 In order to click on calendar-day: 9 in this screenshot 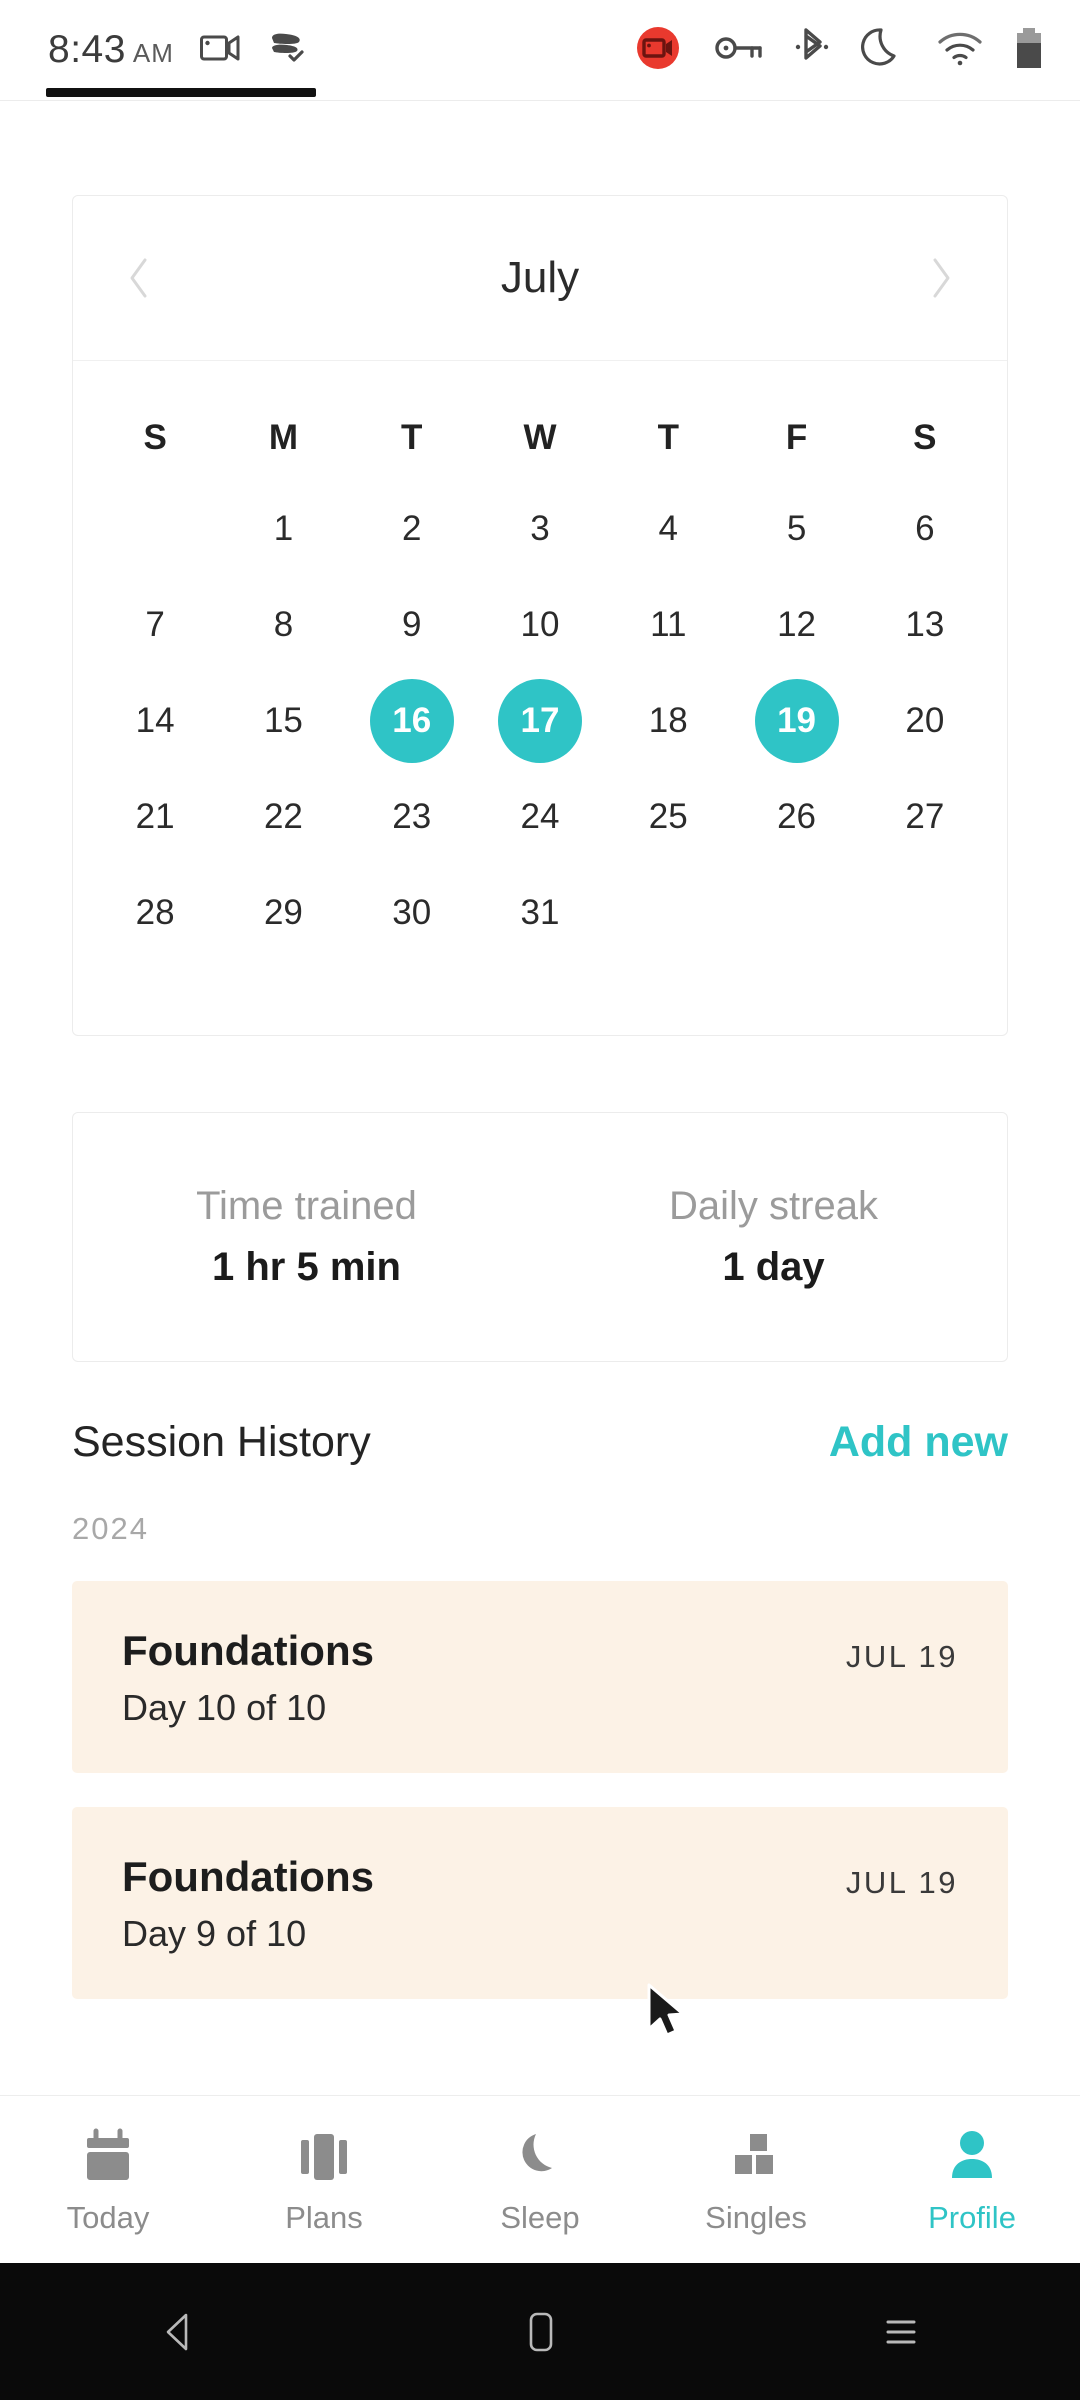, I will do `click(412, 625)`.